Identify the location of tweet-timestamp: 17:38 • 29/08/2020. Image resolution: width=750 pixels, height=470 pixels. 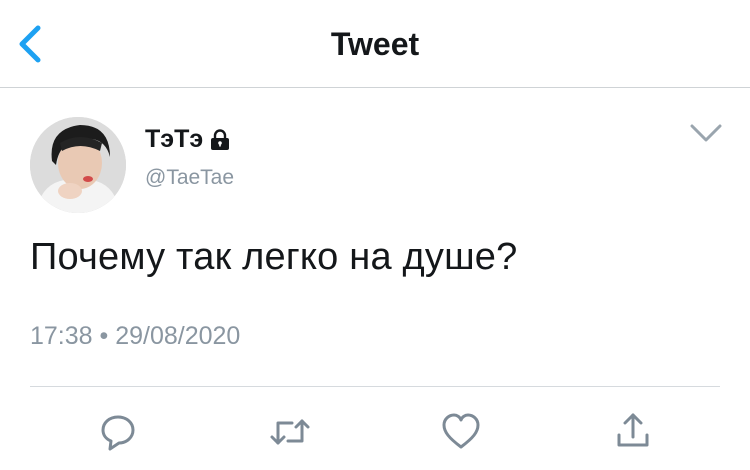
(135, 336).